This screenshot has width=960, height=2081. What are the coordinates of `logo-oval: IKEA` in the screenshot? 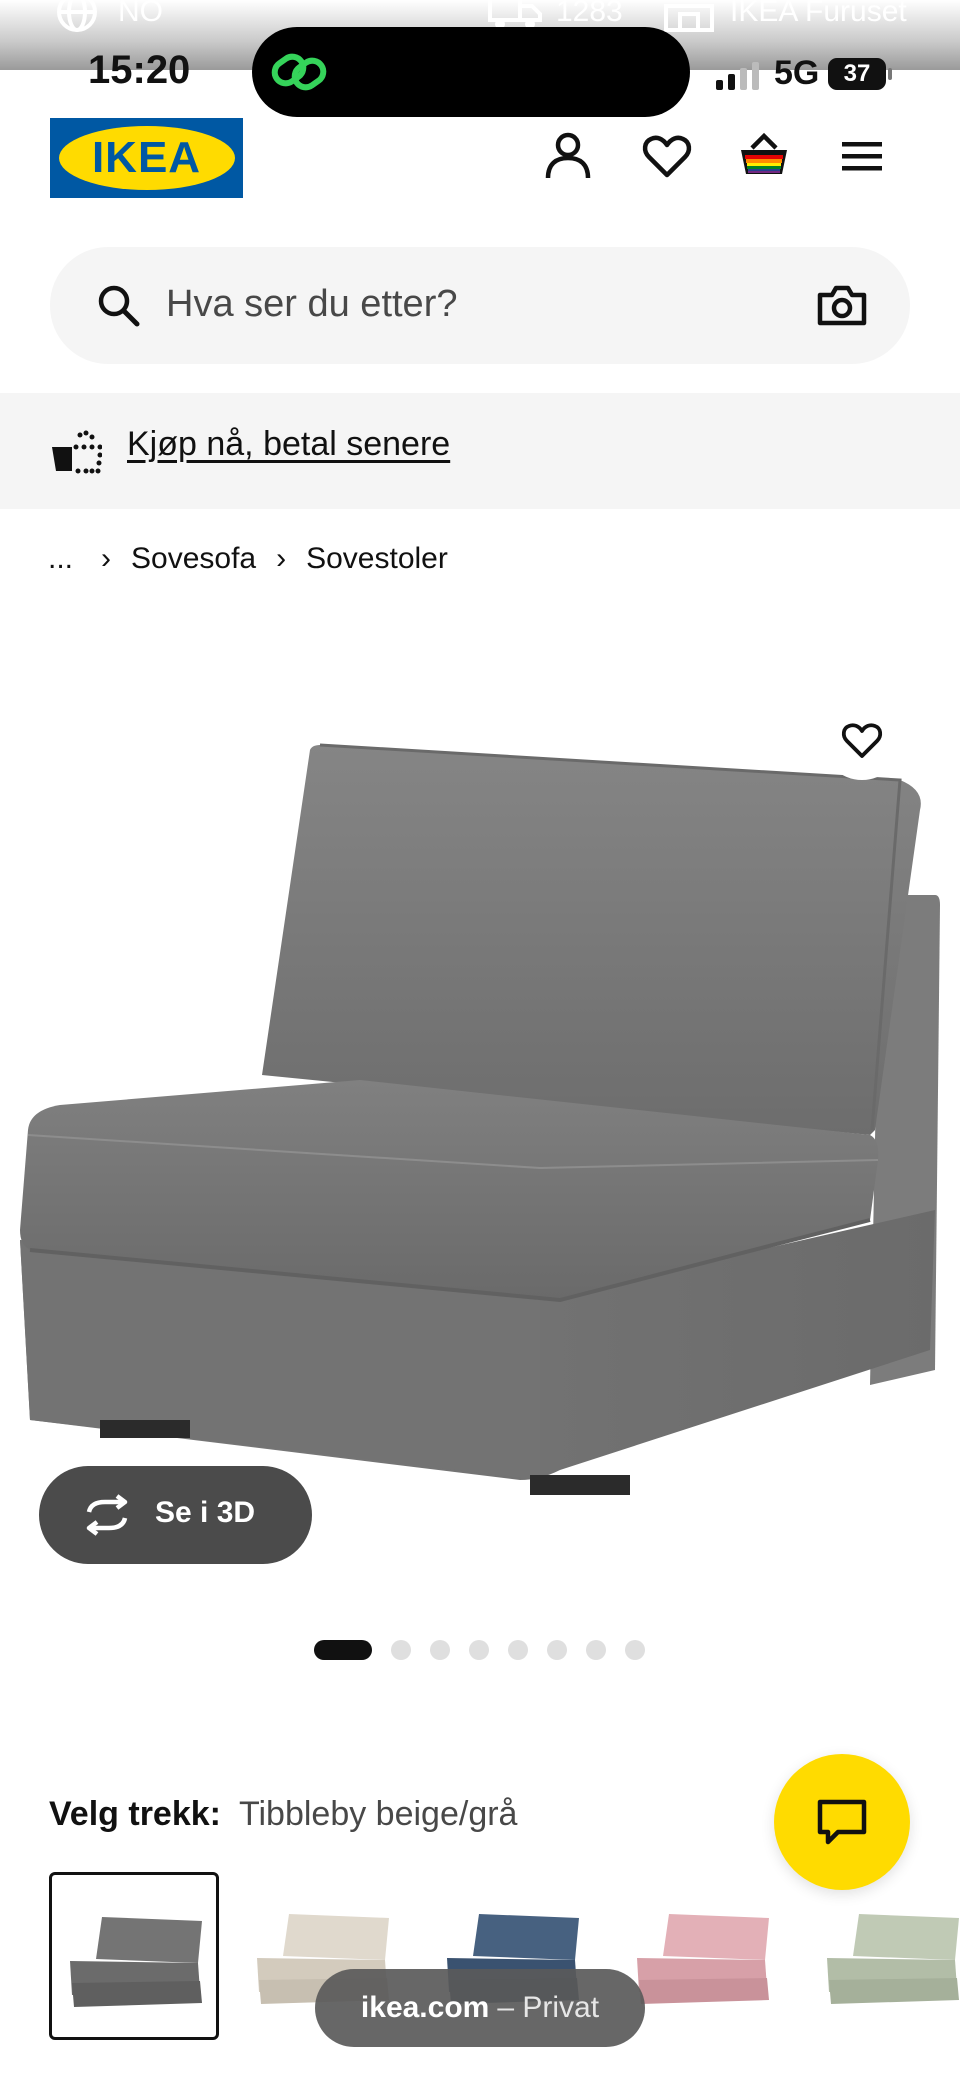 It's located at (146, 158).